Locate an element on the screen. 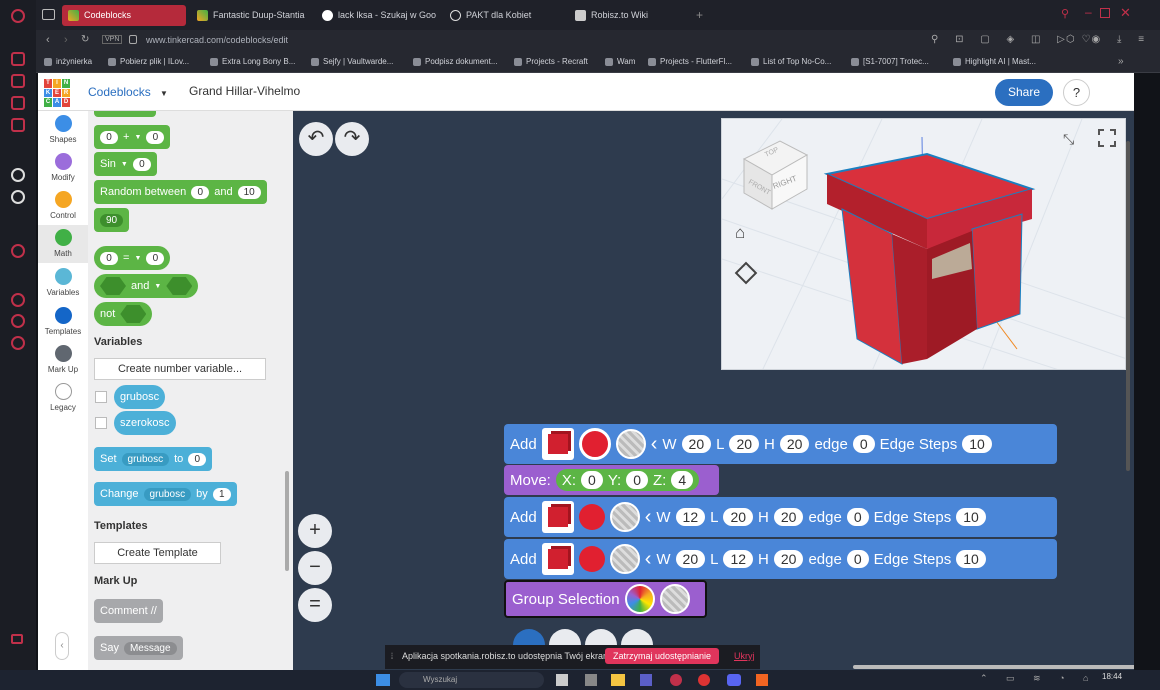  edge-input: 0 is located at coordinates (863, 444).